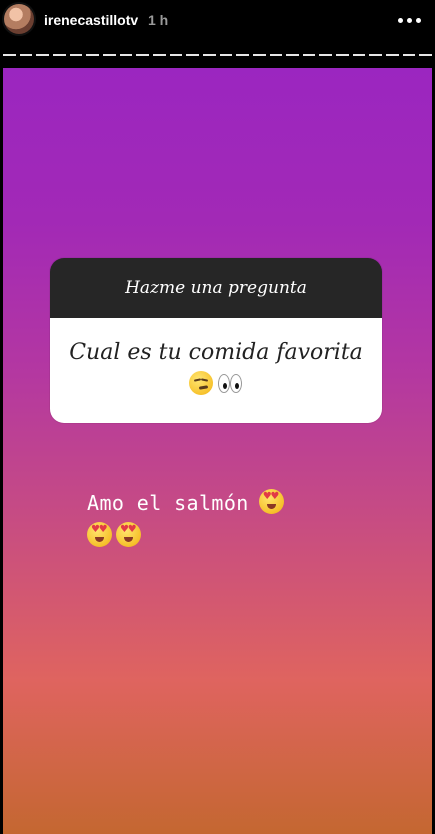 This screenshot has height=834, width=435. What do you see at coordinates (218, 55) in the screenshot?
I see `story-progress-bar` at bounding box center [218, 55].